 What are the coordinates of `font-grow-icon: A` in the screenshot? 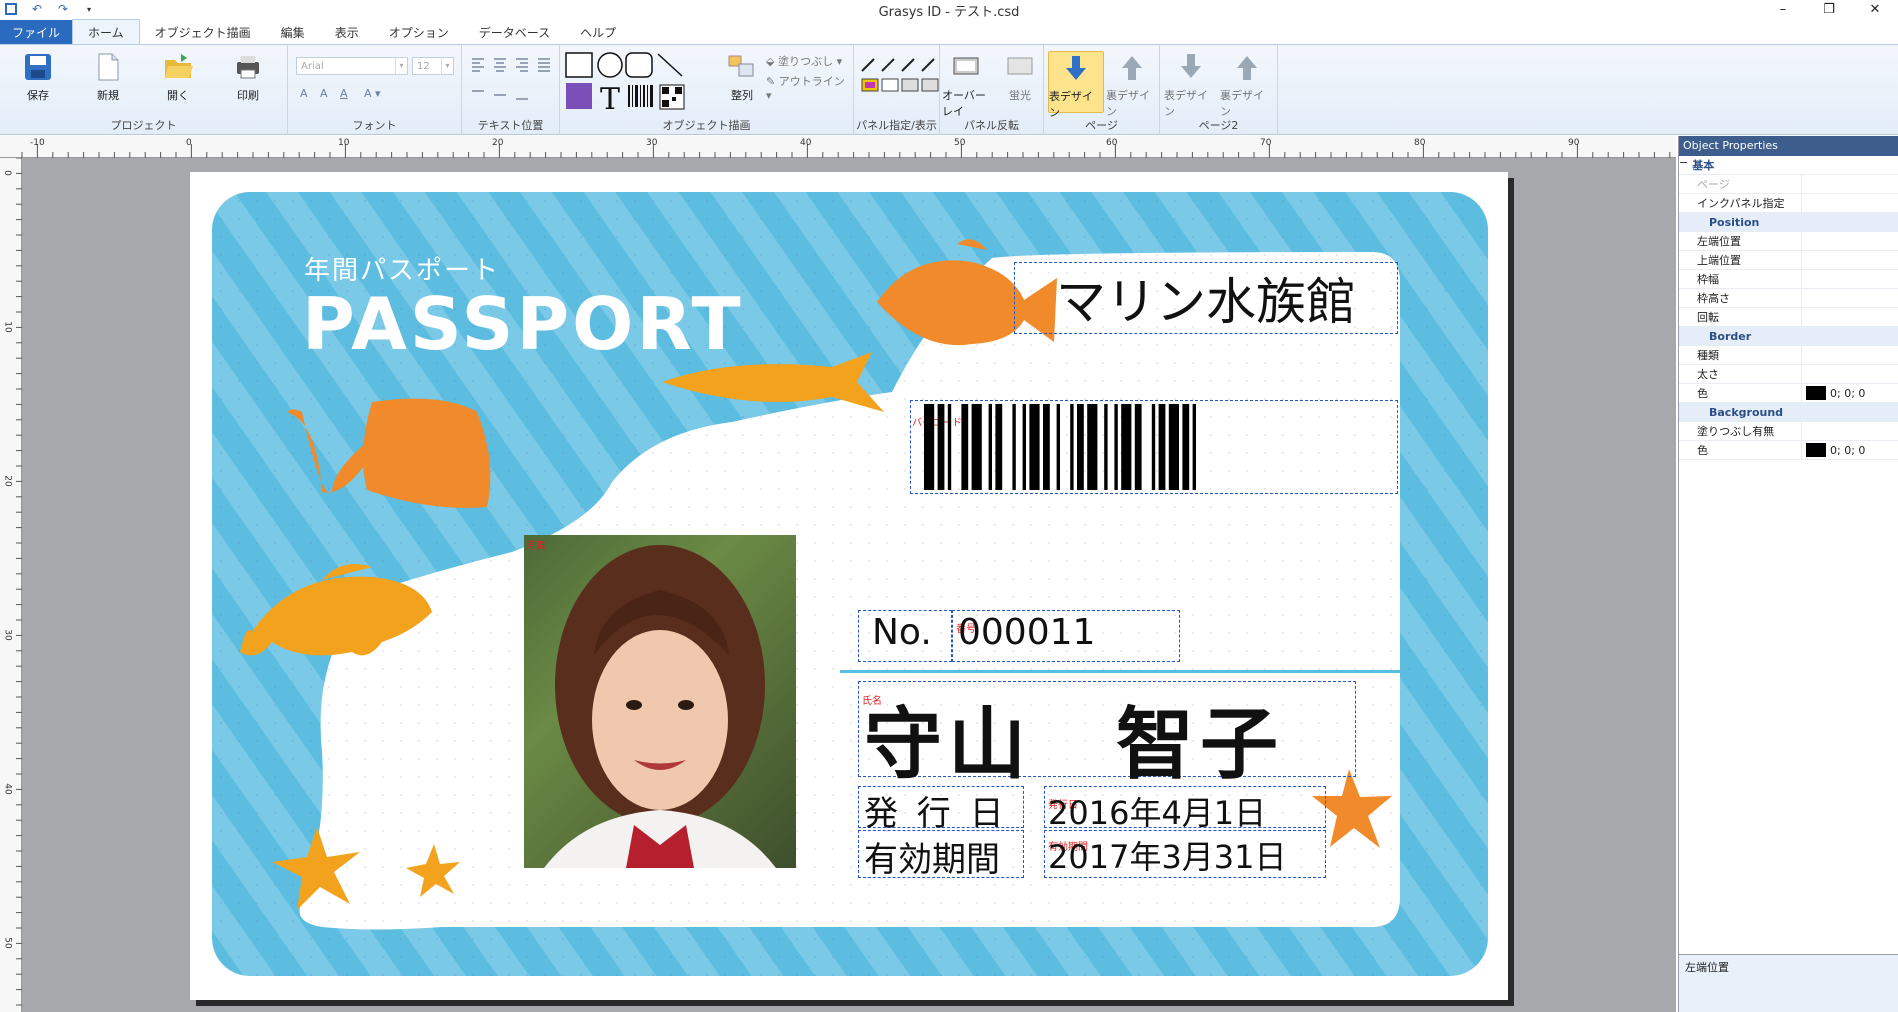 It's located at (304, 93).